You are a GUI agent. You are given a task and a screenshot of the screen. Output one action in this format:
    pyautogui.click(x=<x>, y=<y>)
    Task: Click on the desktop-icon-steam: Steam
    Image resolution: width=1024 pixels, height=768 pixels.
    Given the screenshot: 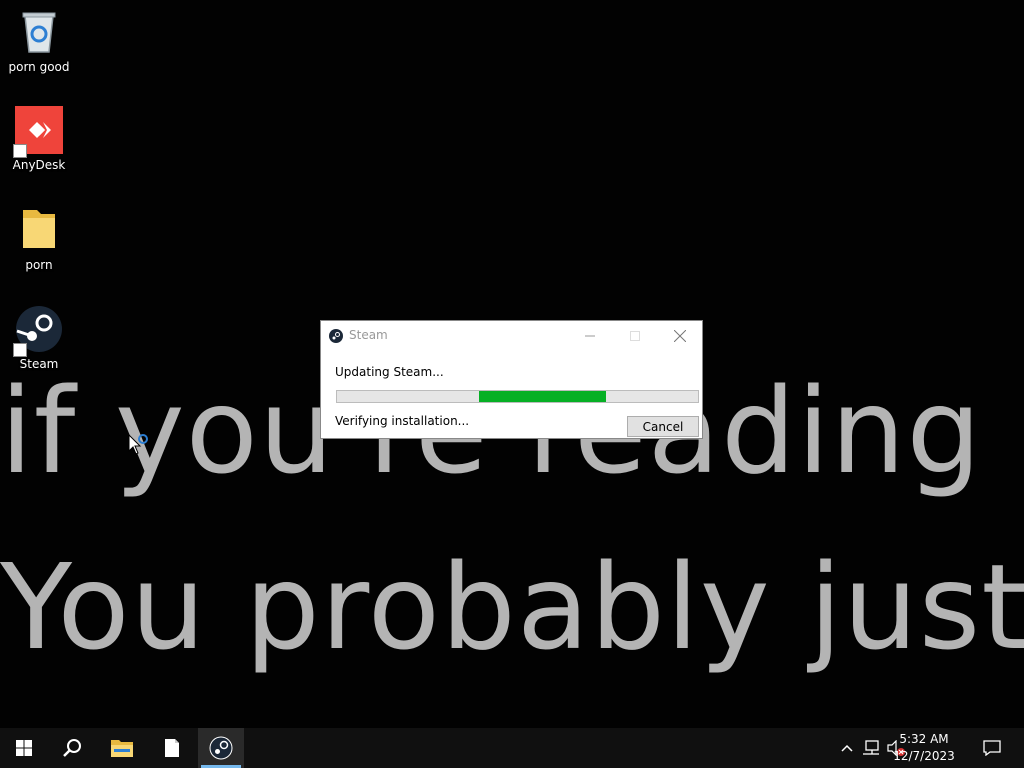 What is the action you would take?
    pyautogui.click(x=39, y=338)
    